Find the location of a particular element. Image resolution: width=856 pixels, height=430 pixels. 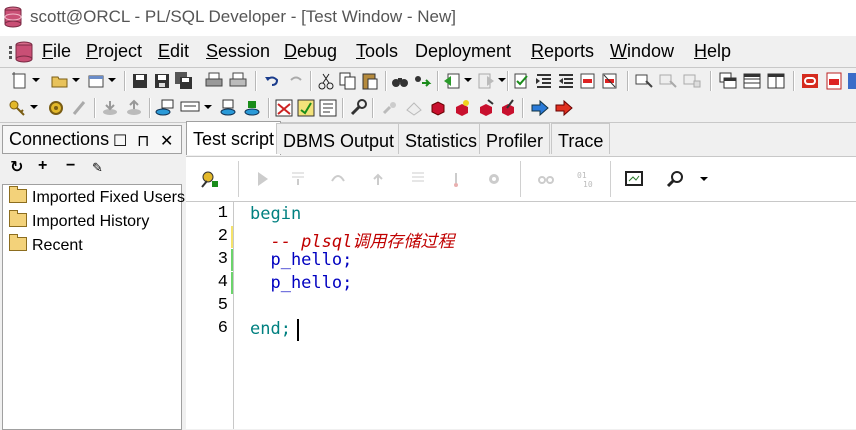

cut-icon is located at coordinates (326, 81).